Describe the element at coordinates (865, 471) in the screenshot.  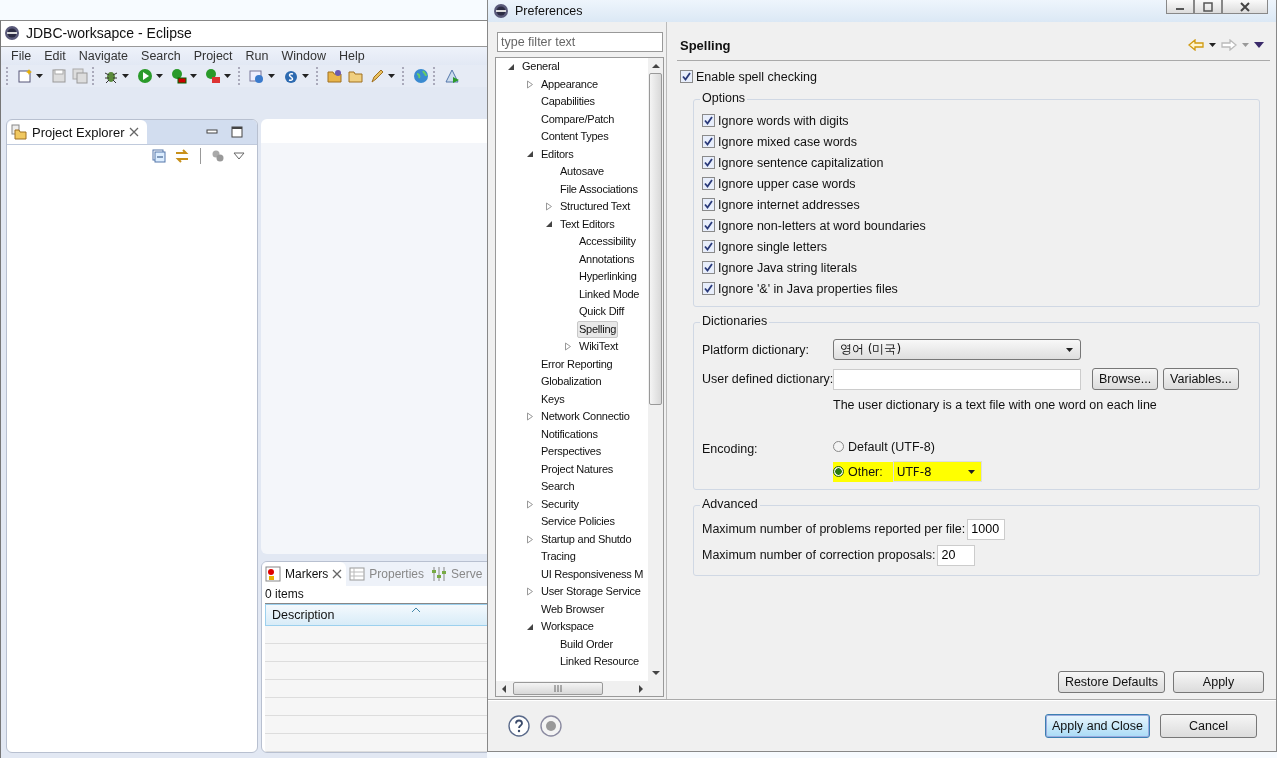
I see `radio-label: Other:` at that location.